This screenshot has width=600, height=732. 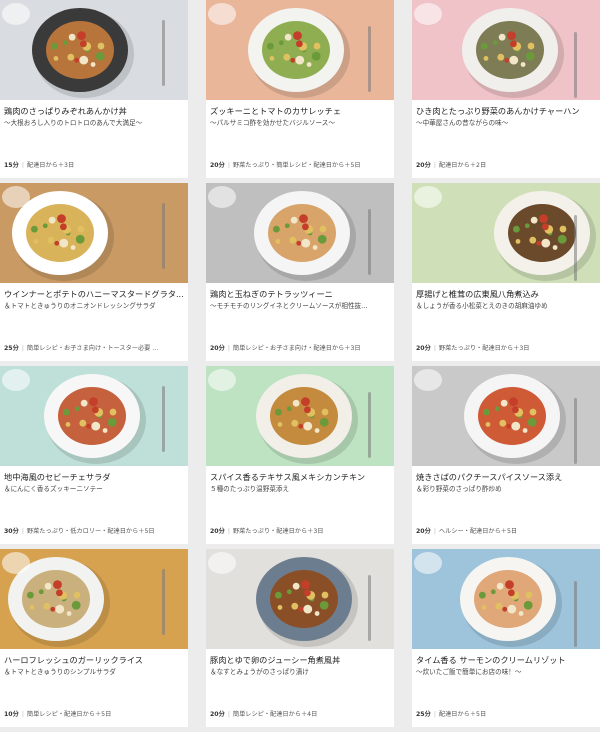 I want to click on recipe-title: 鶏肉と玉ねぎのテトラッツィーニ, so click(x=300, y=294).